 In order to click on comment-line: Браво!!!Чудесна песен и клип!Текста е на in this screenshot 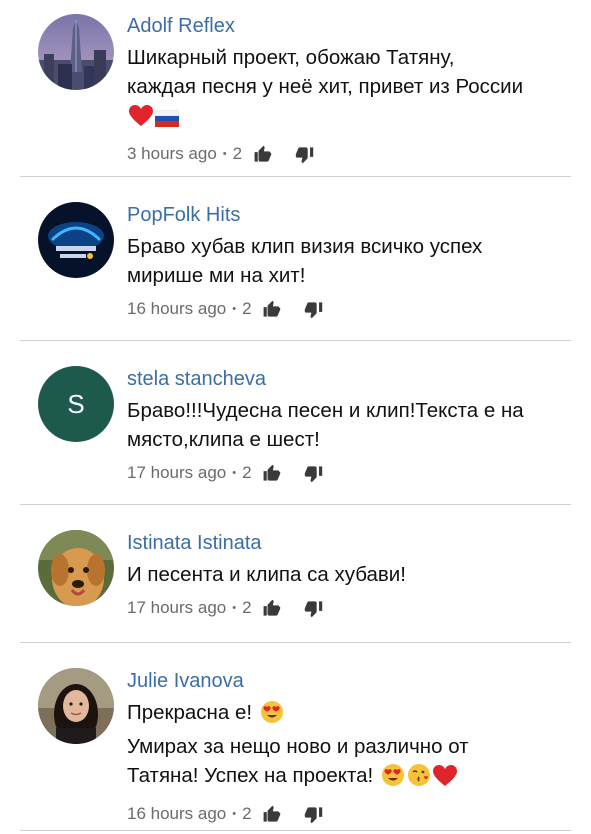, I will do `click(325, 410)`.